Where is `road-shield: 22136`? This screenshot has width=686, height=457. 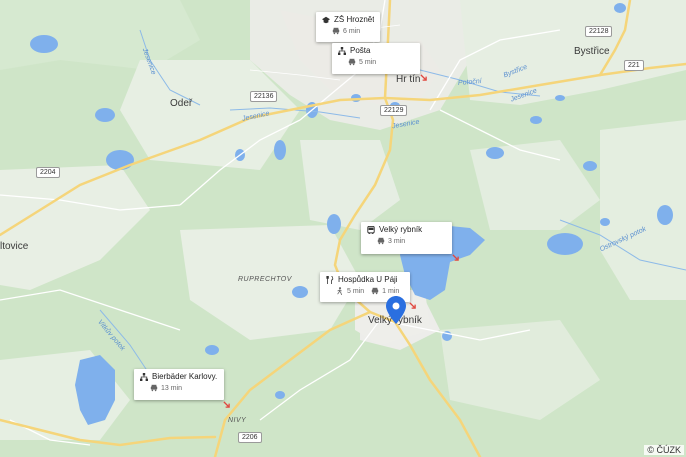 road-shield: 22136 is located at coordinates (264, 96).